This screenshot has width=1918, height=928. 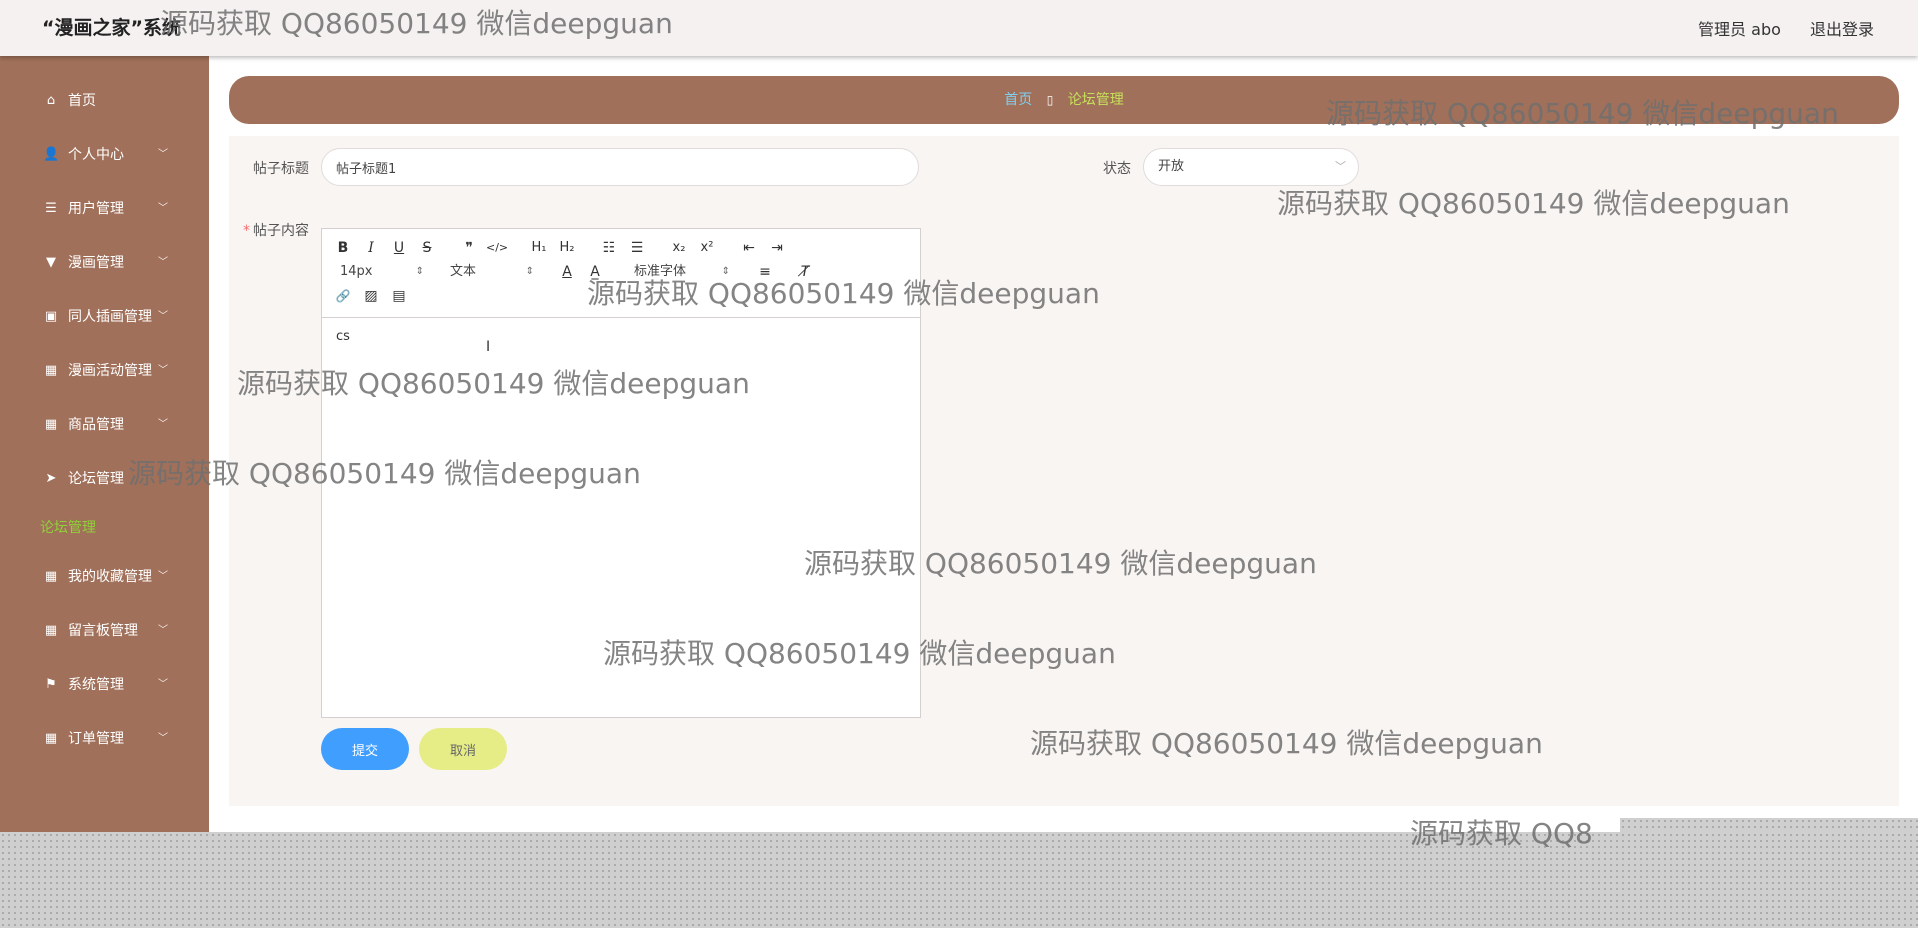 What do you see at coordinates (343, 336) in the screenshot?
I see `editor-content: cs` at bounding box center [343, 336].